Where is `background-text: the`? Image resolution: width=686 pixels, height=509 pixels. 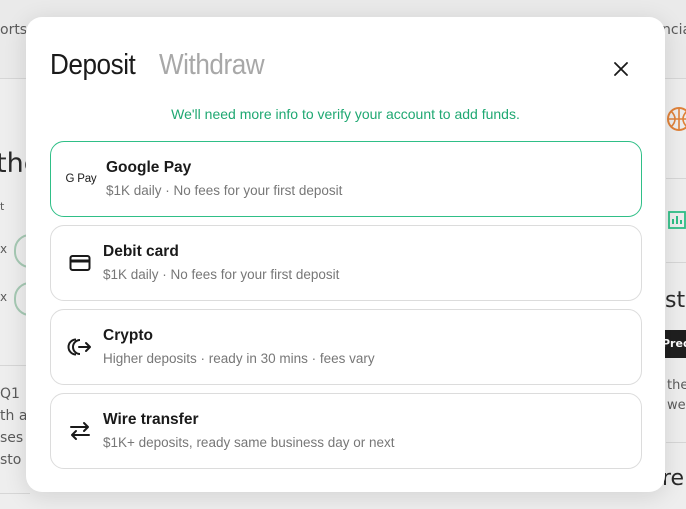
background-text: the is located at coordinates (676, 385).